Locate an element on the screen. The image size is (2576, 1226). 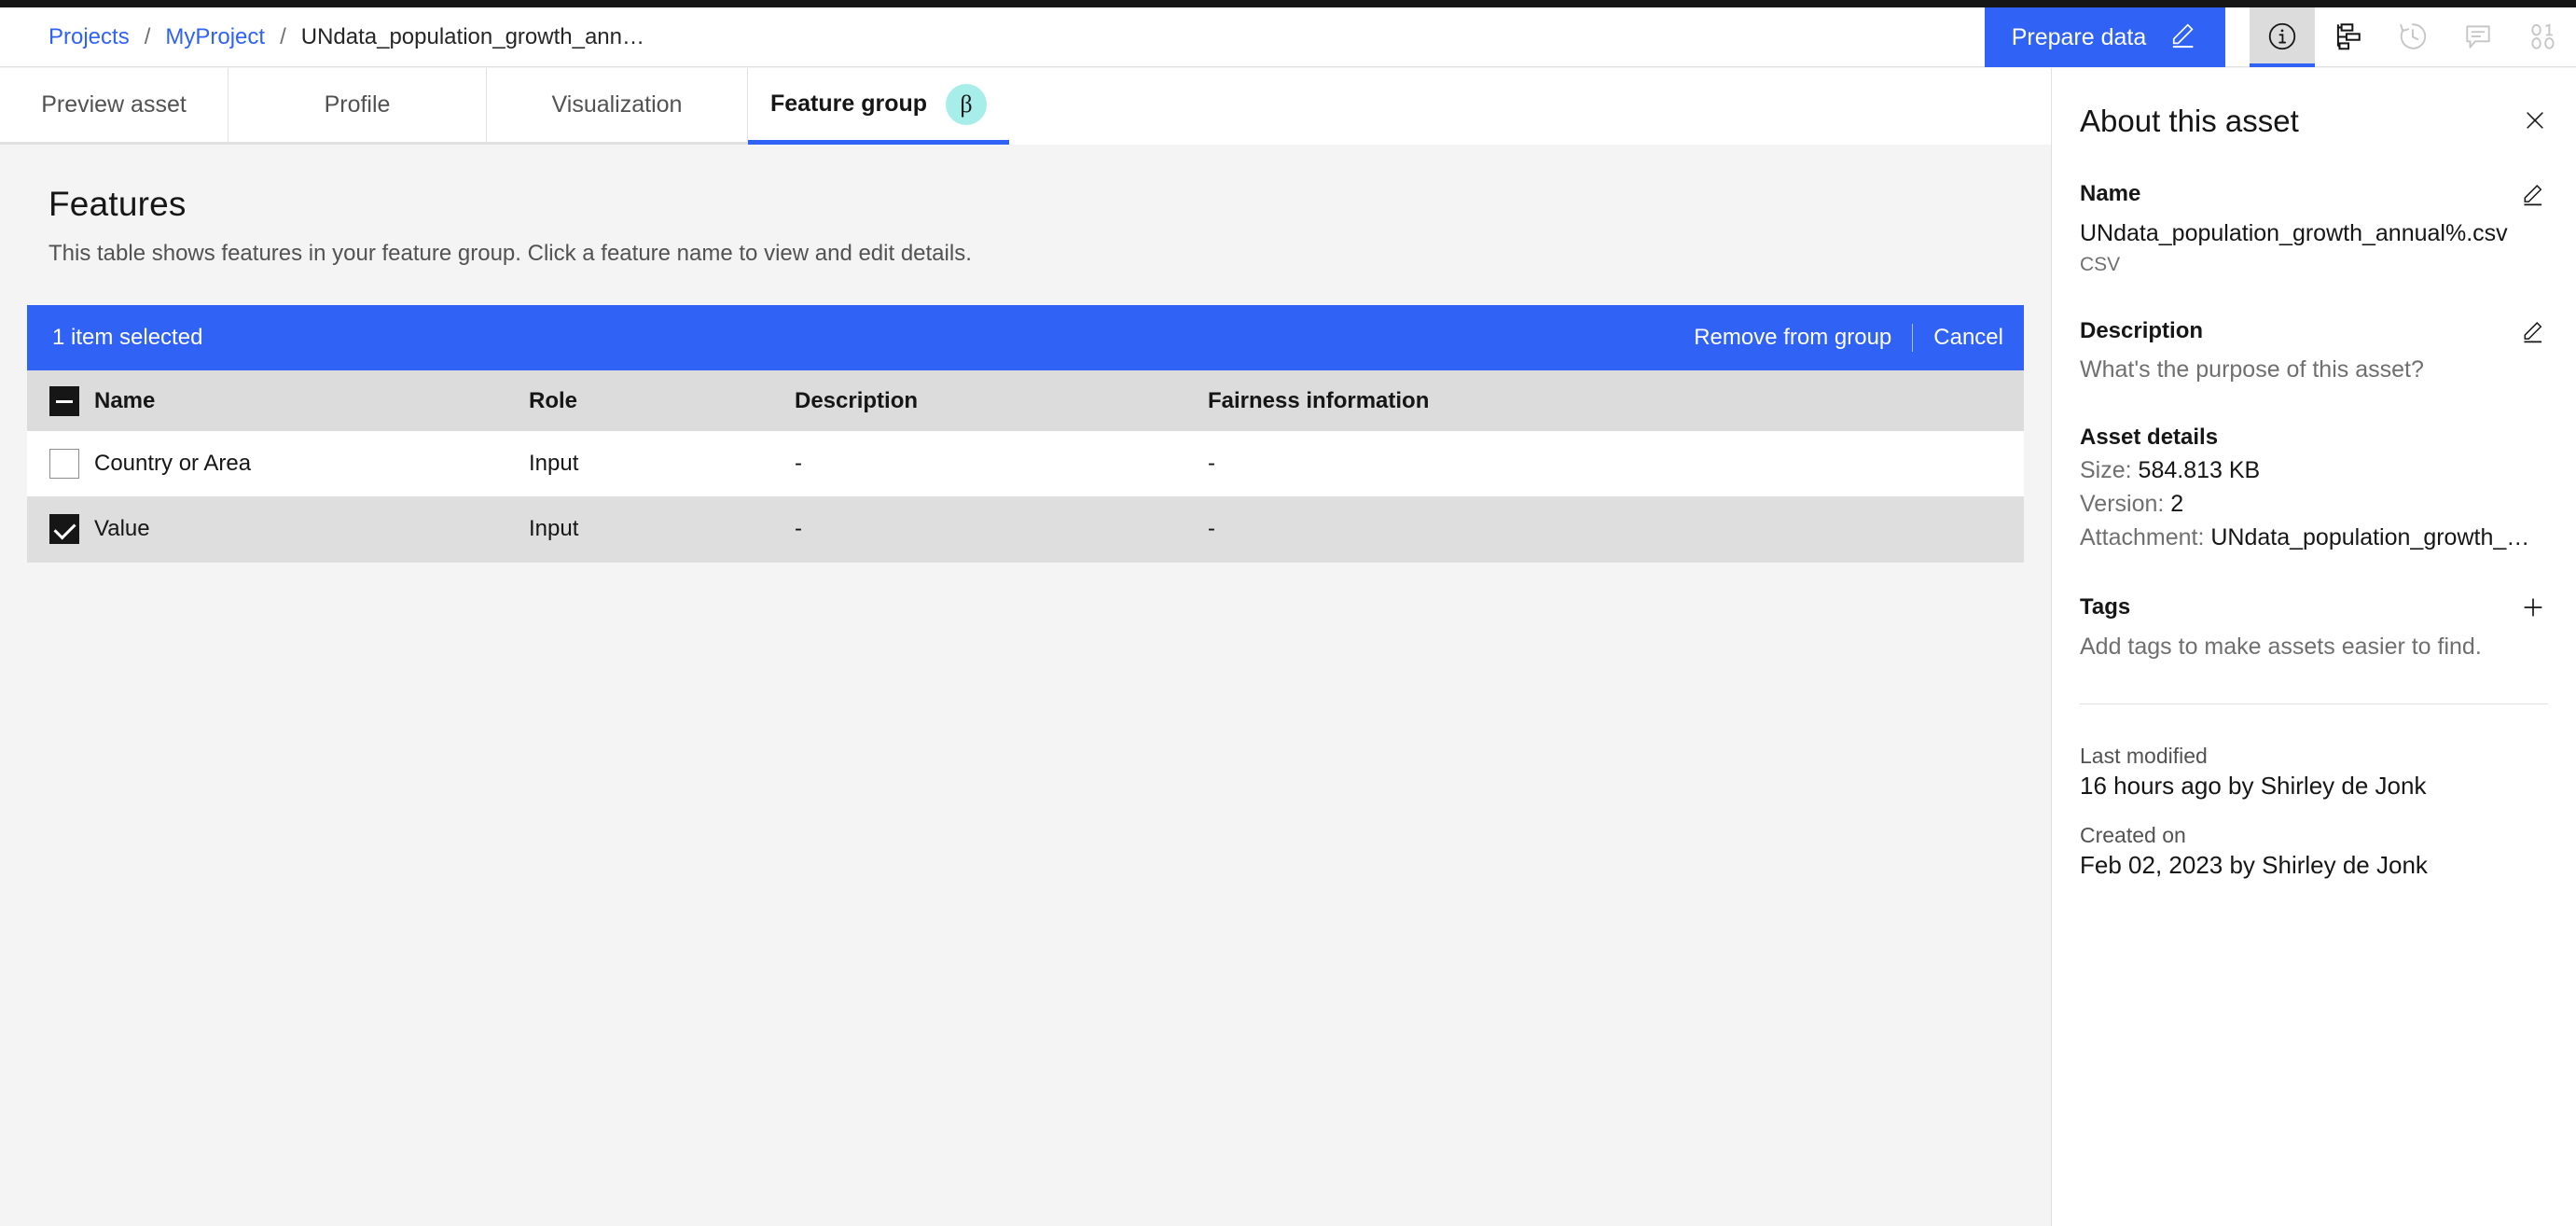
select-all-header-cell is located at coordinates (60, 400).